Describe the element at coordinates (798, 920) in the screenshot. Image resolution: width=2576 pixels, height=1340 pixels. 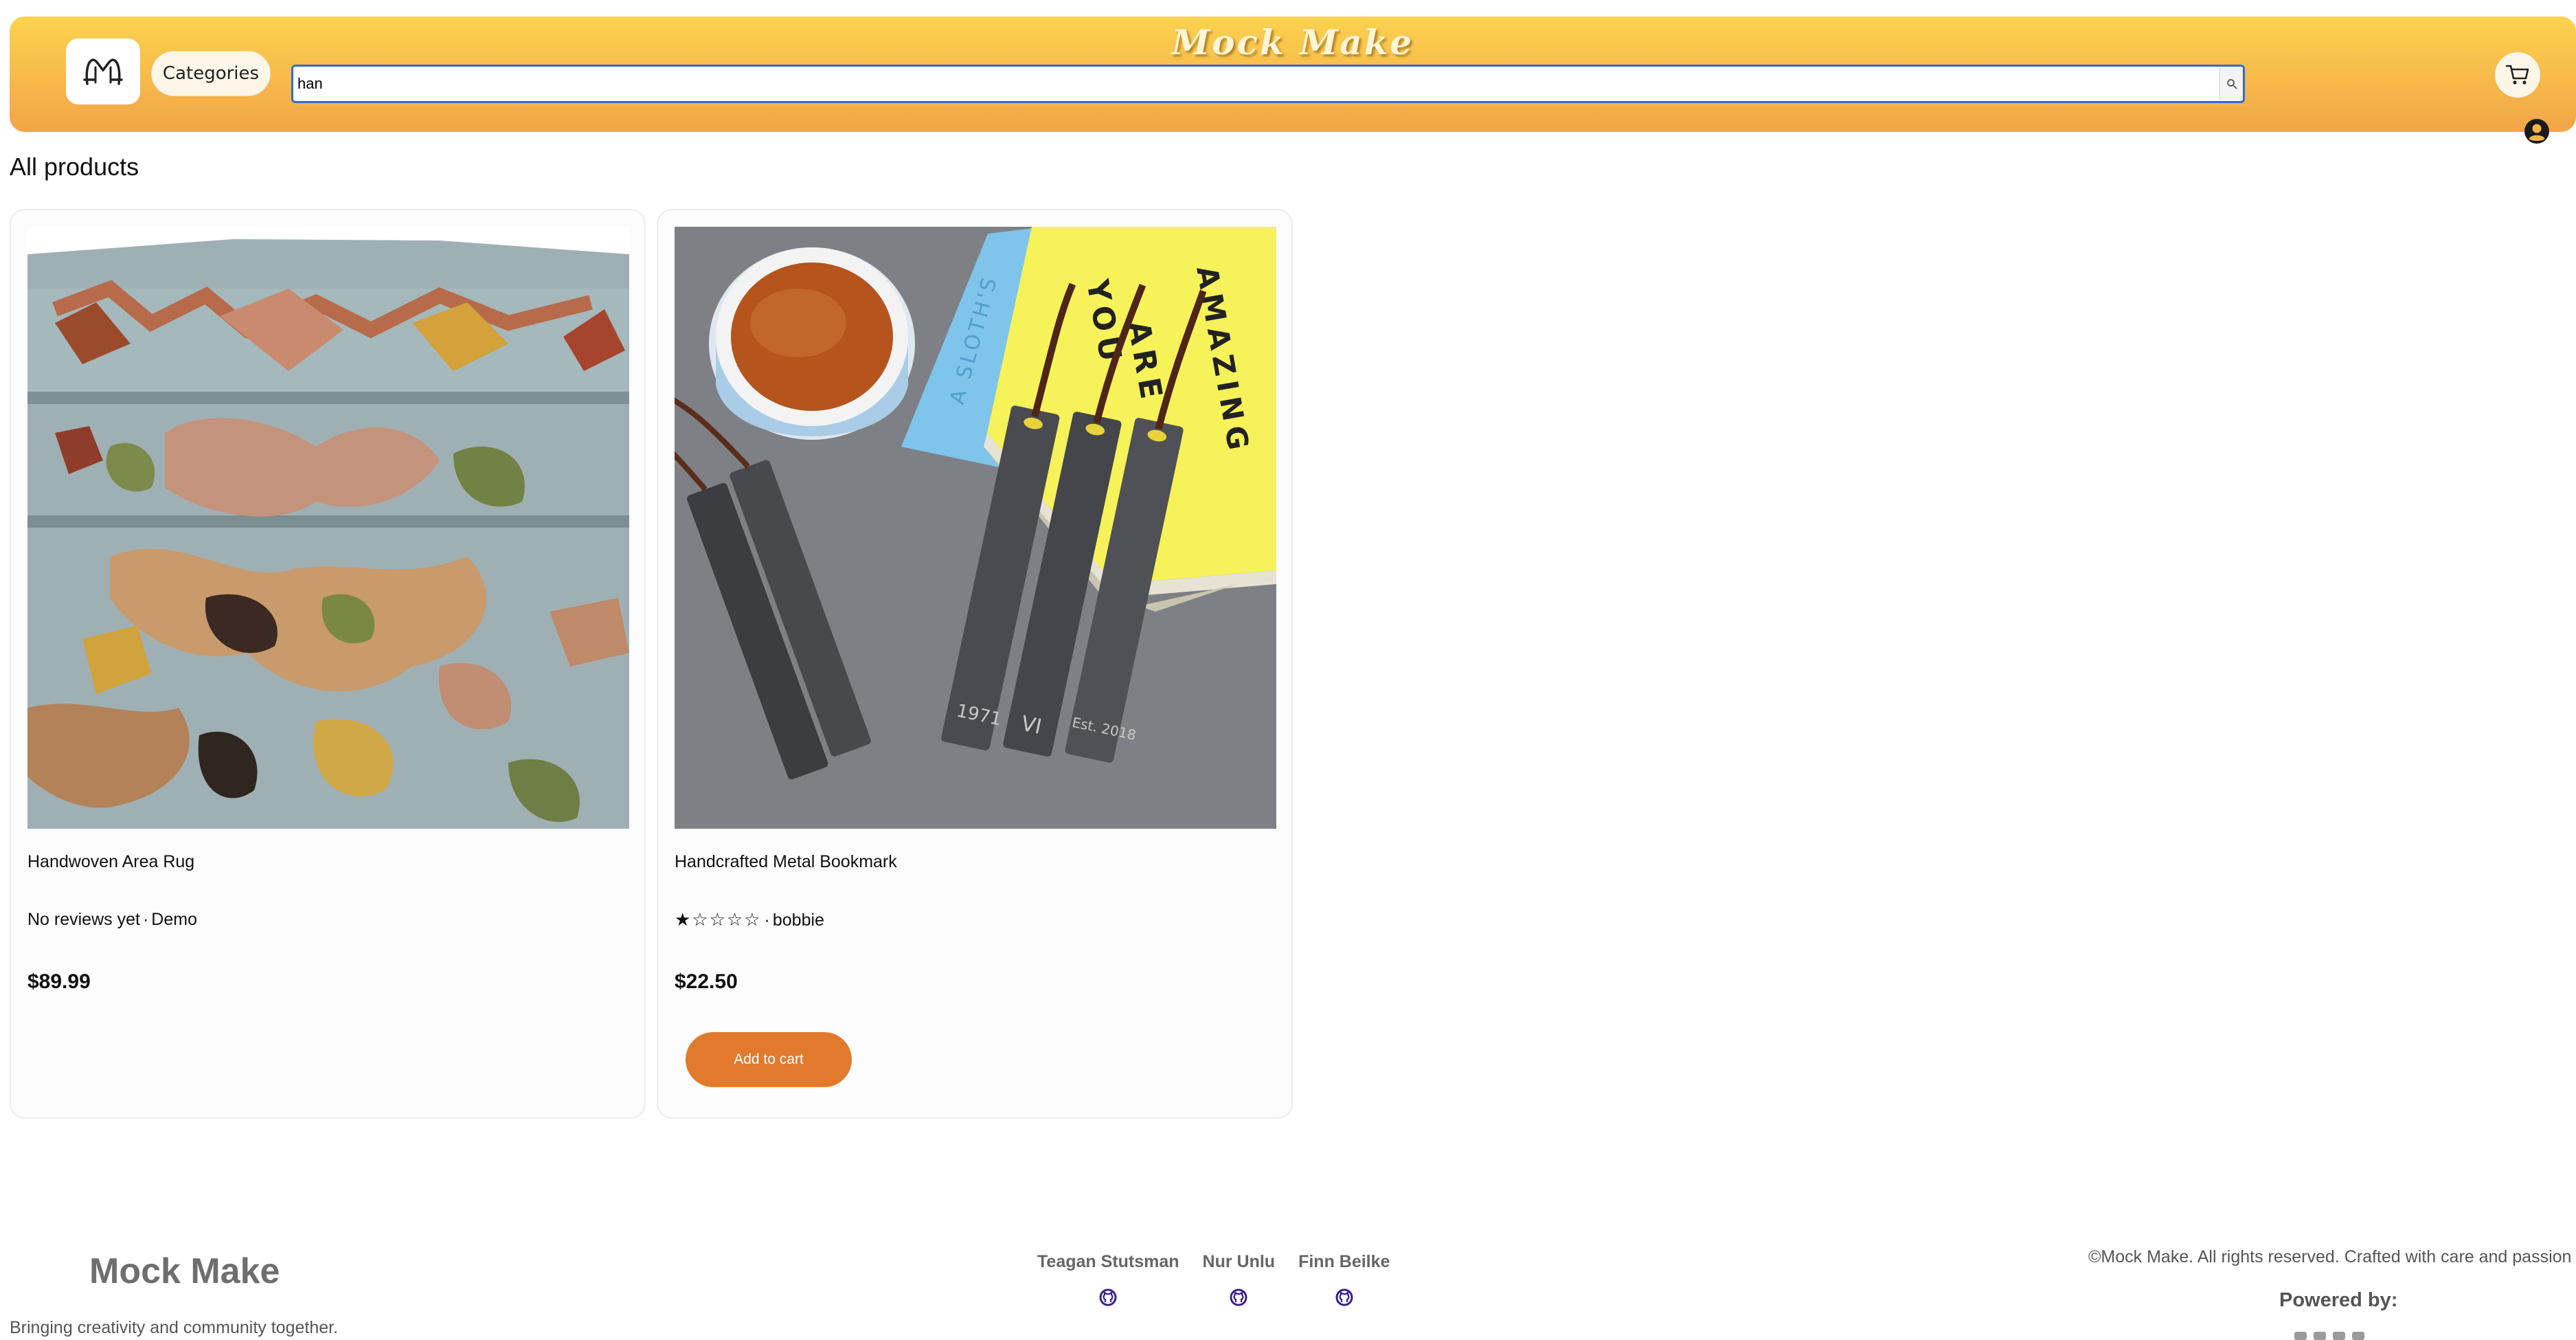
I see `seller-name: bobbie` at that location.